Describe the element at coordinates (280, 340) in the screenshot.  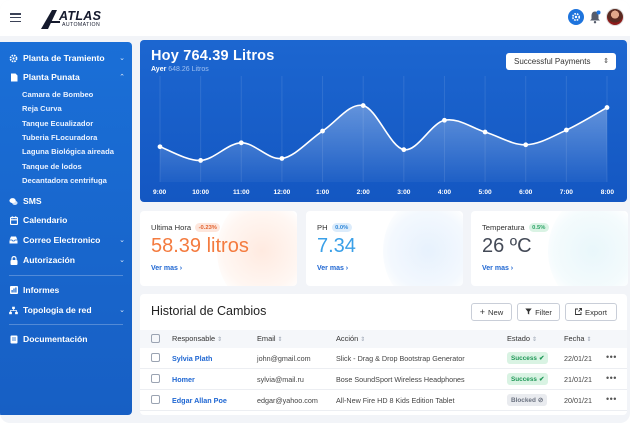
I see `sort-icon: ⇕` at that location.